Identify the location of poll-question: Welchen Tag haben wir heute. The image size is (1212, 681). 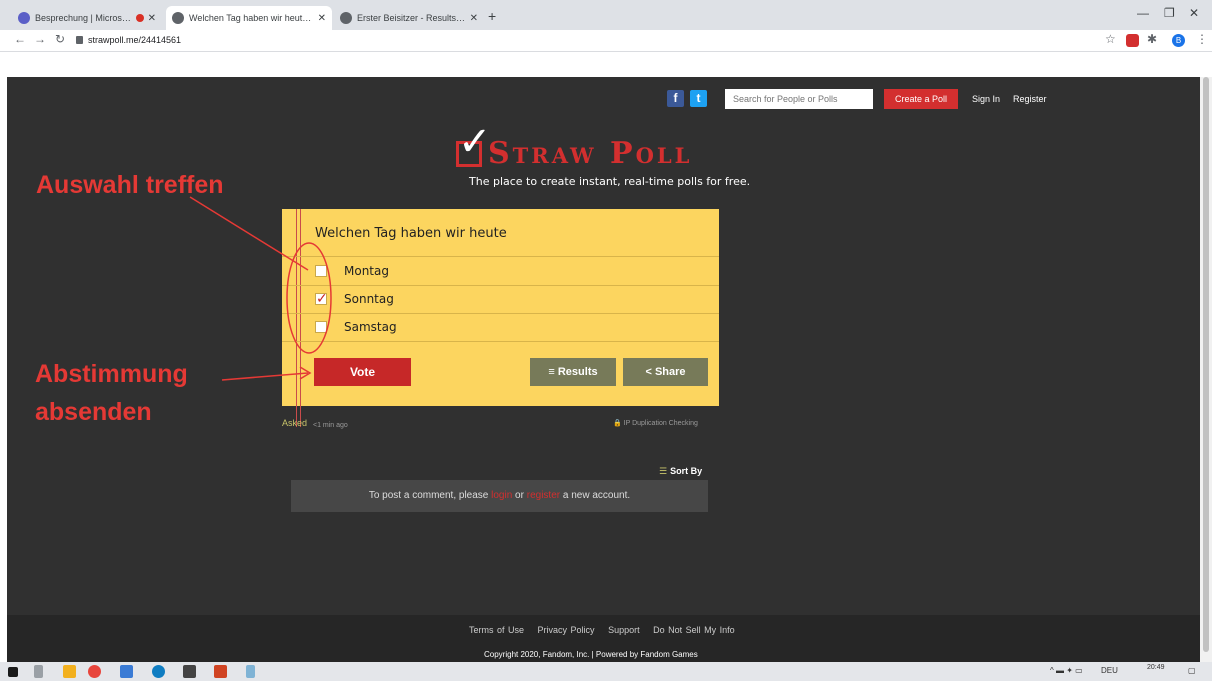
(411, 233).